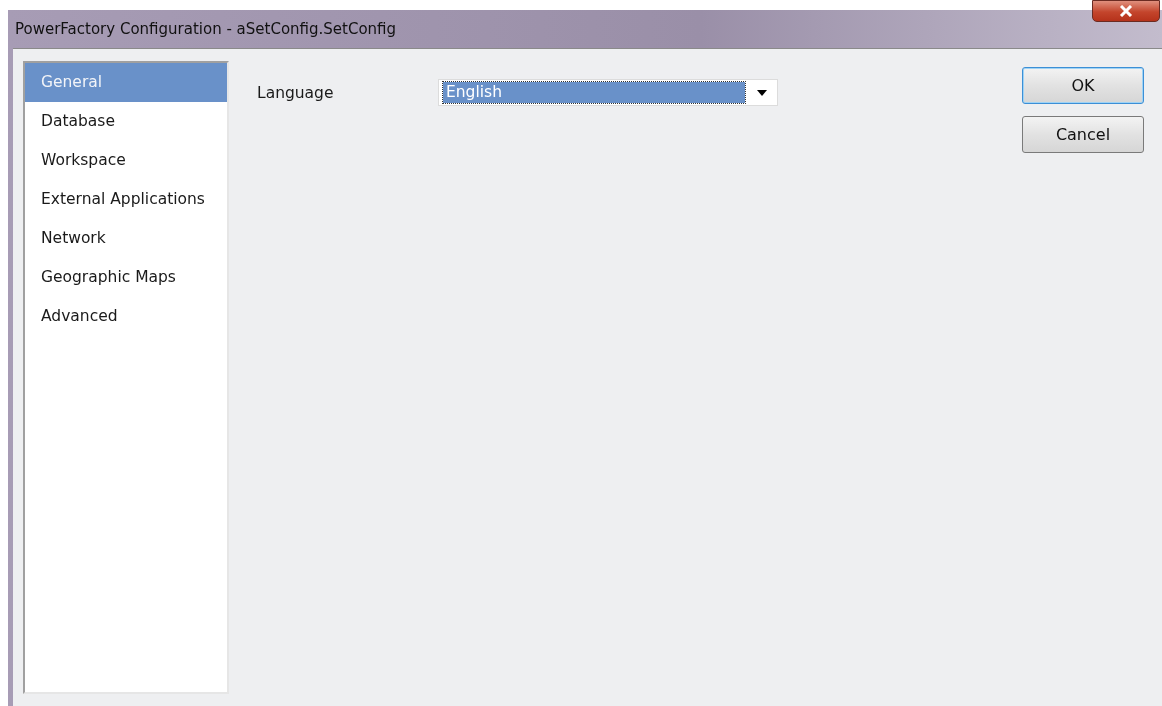 The height and width of the screenshot is (706, 1162). I want to click on category-item: Network, so click(126, 238).